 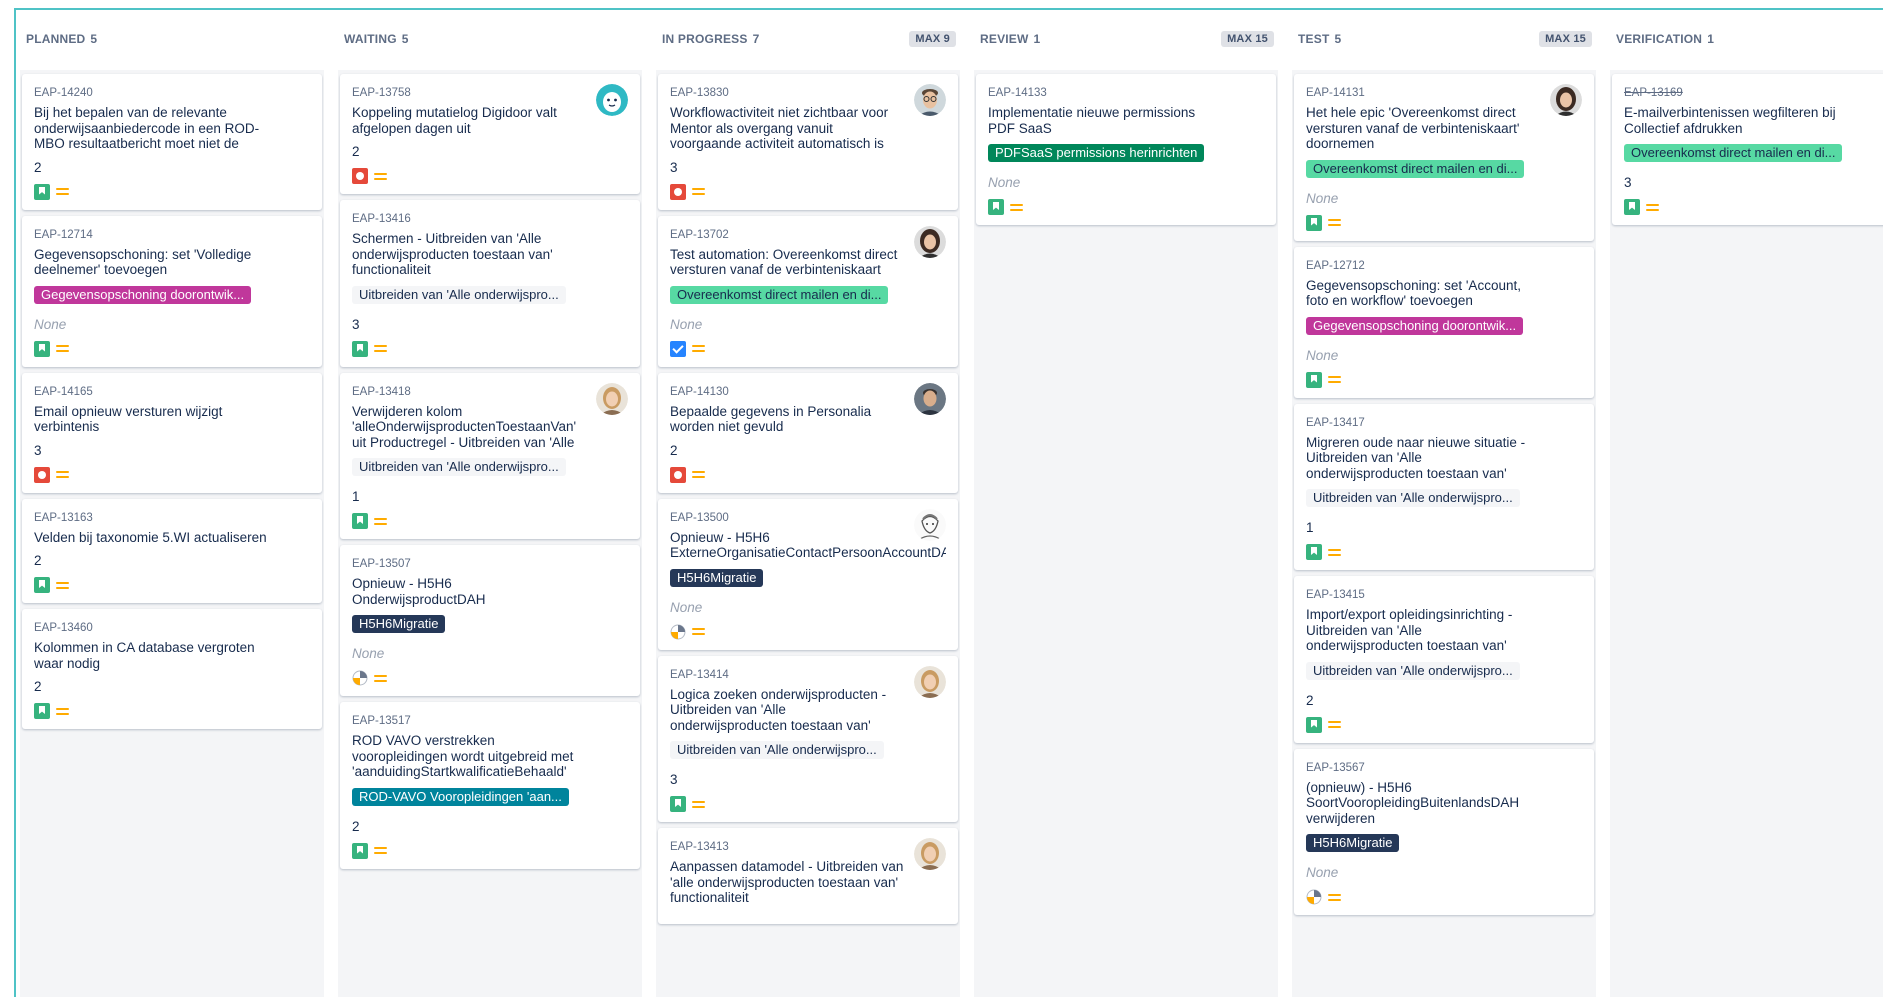 What do you see at coordinates (172, 235) in the screenshot?
I see `issue-key: EAP-12714` at bounding box center [172, 235].